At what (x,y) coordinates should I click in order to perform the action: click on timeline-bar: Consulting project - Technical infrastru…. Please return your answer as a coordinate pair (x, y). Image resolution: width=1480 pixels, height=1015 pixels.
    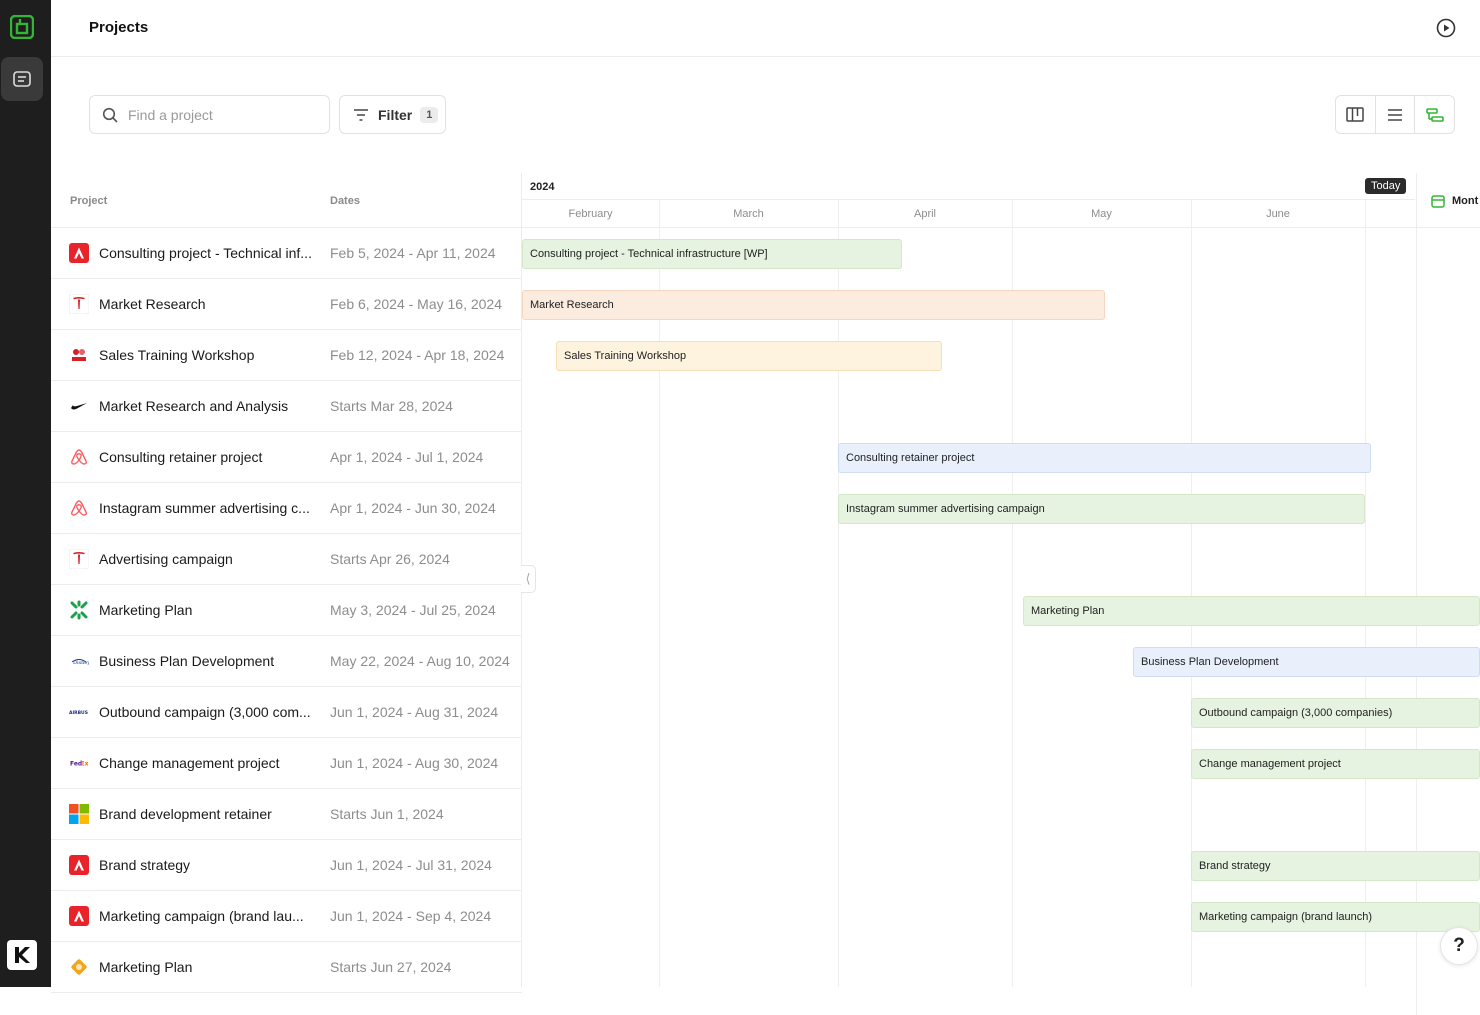
    Looking at the image, I should click on (712, 254).